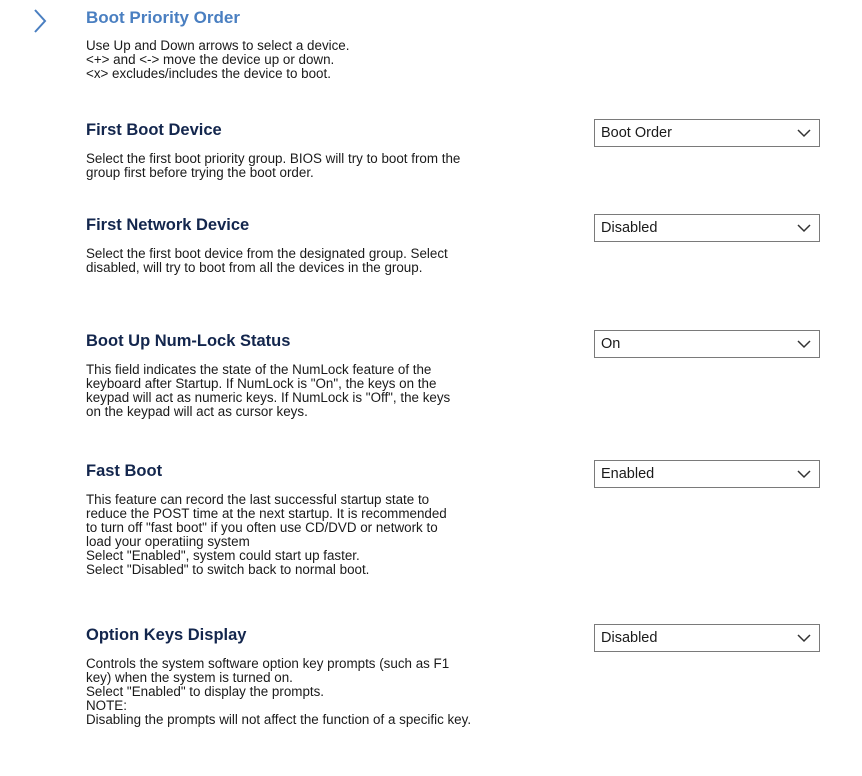  I want to click on fast-boot-dropdown: Enabled, so click(707, 474).